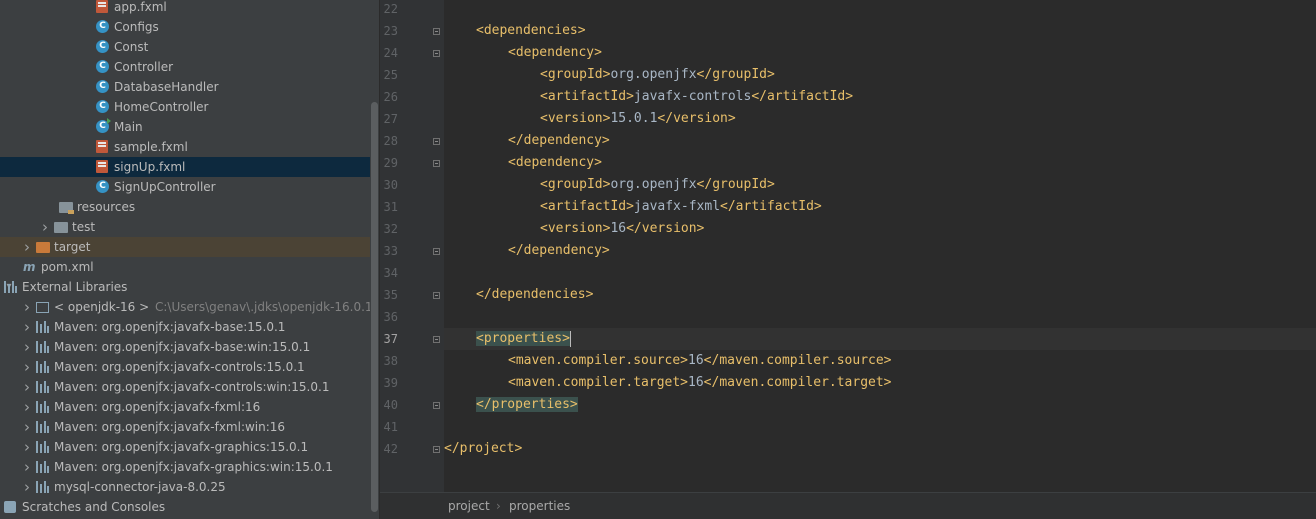 This screenshot has width=1316, height=519. What do you see at coordinates (880, 31) in the screenshot?
I see `code-line: <dependencies>` at bounding box center [880, 31].